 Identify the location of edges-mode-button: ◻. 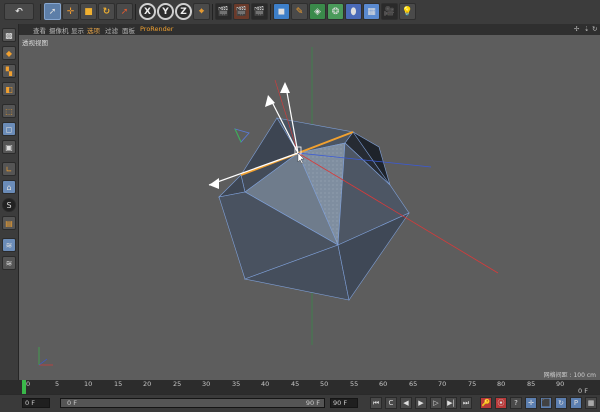
(9, 129).